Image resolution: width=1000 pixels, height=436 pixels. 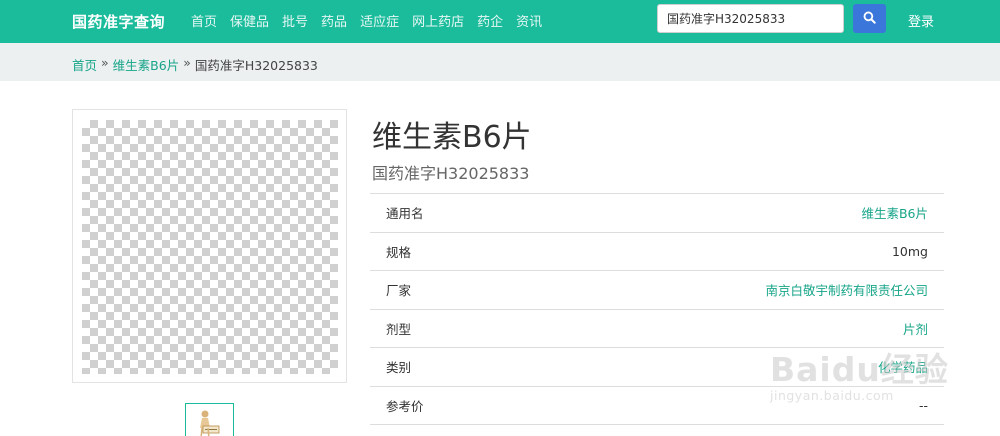 I want to click on nav-link-indications: 适应症, so click(x=379, y=20).